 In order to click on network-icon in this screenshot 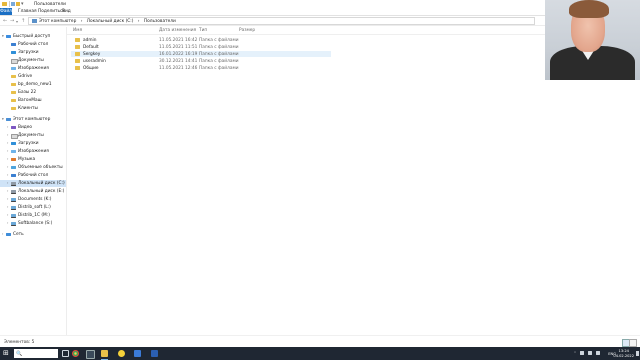, I will do `click(582, 353)`.